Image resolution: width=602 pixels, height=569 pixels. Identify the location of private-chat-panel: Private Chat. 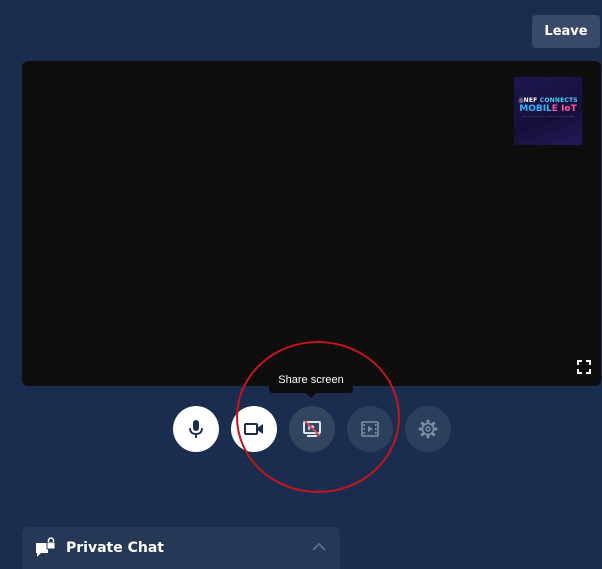
(181, 548).